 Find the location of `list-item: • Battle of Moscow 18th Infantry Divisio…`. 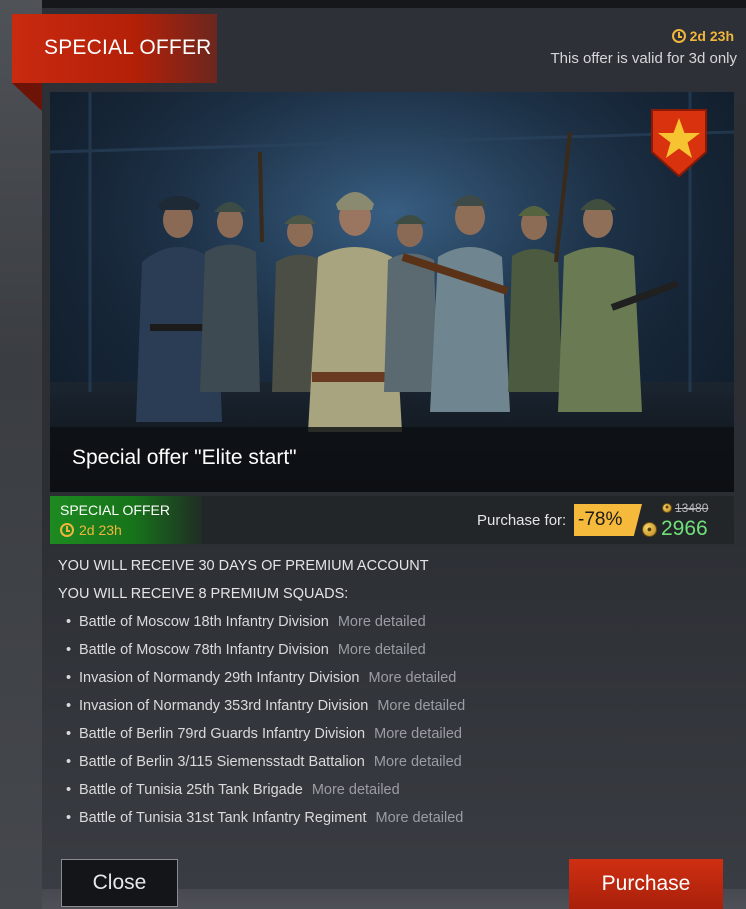

list-item: • Battle of Moscow 18th Infantry Divisio… is located at coordinates (265, 626).